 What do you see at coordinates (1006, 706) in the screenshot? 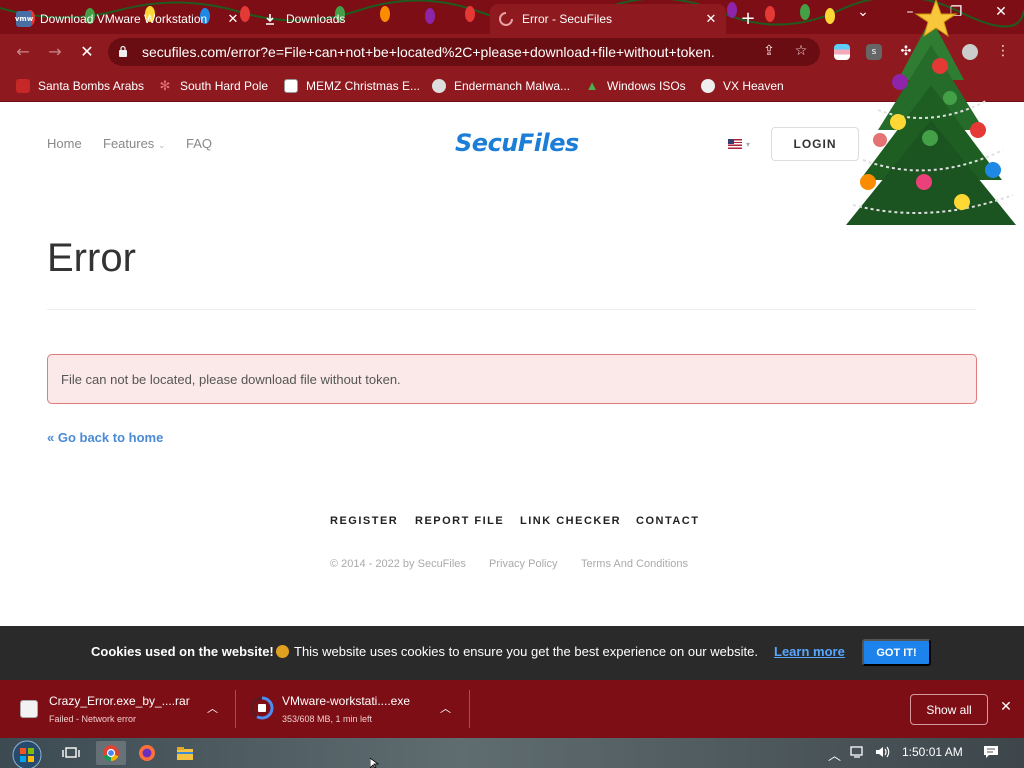
I see `close-download-bar-icon: ✕` at bounding box center [1006, 706].